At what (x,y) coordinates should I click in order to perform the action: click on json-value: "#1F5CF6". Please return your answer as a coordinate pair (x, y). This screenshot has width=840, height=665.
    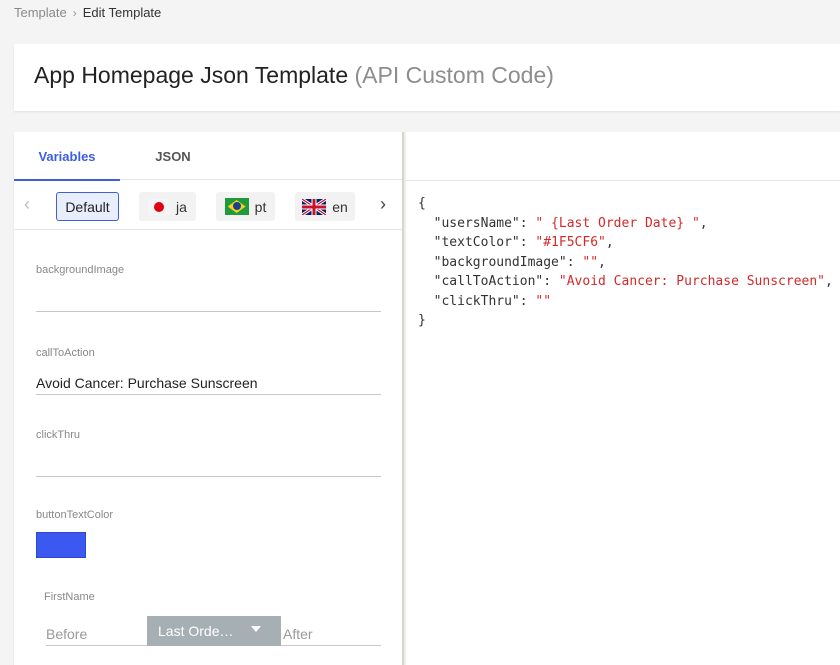
    Looking at the image, I should click on (570, 242).